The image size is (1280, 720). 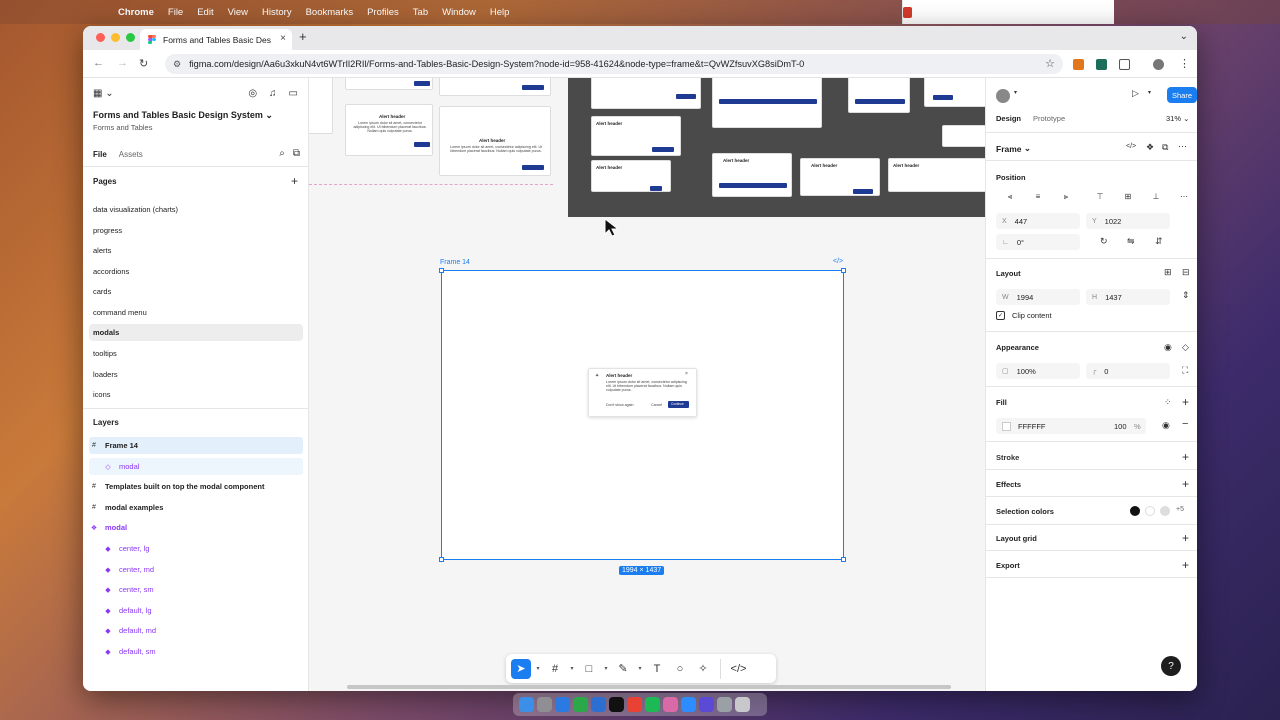 What do you see at coordinates (1100, 197) in the screenshot?
I see `align-top-icon: ⊤` at bounding box center [1100, 197].